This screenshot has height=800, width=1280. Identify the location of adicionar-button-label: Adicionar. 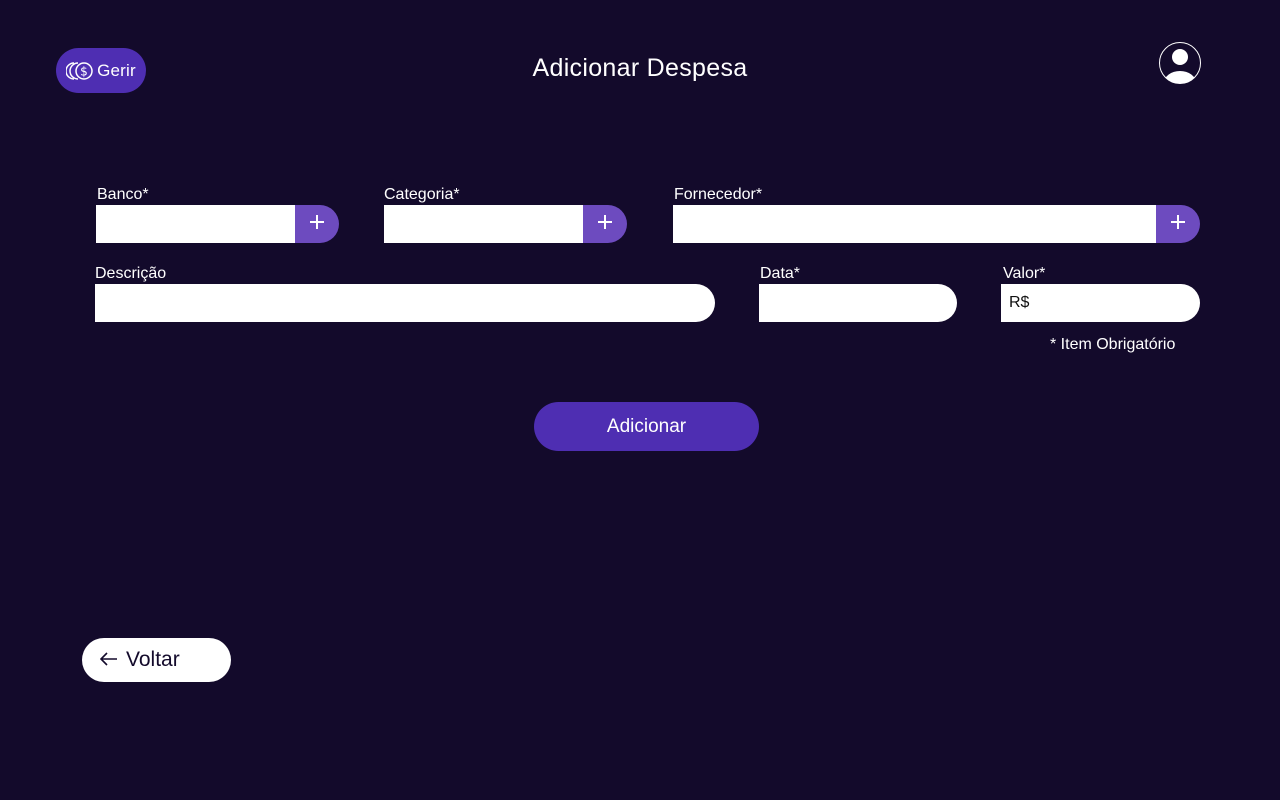
(646, 426).